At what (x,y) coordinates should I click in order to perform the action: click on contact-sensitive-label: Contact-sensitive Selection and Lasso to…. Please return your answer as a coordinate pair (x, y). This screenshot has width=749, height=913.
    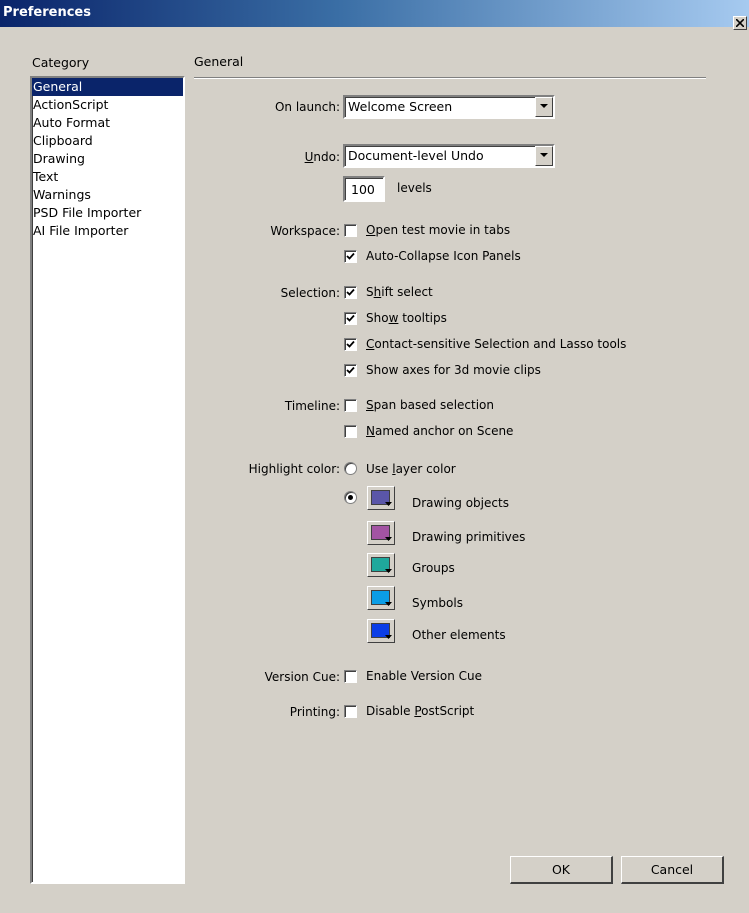
    Looking at the image, I should click on (496, 344).